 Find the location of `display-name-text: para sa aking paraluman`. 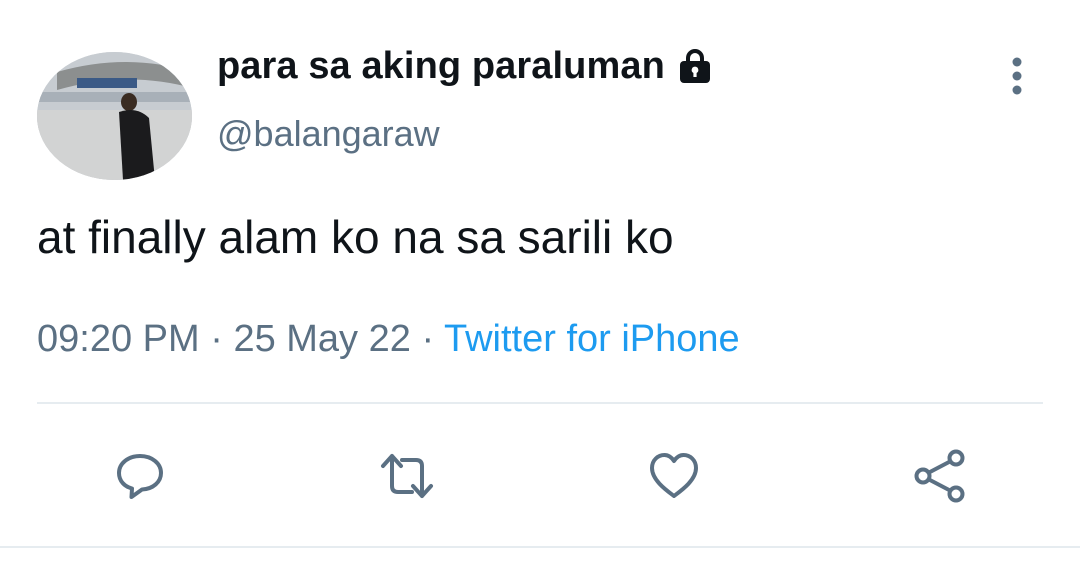

display-name-text: para sa aking paraluman is located at coordinates (441, 66).